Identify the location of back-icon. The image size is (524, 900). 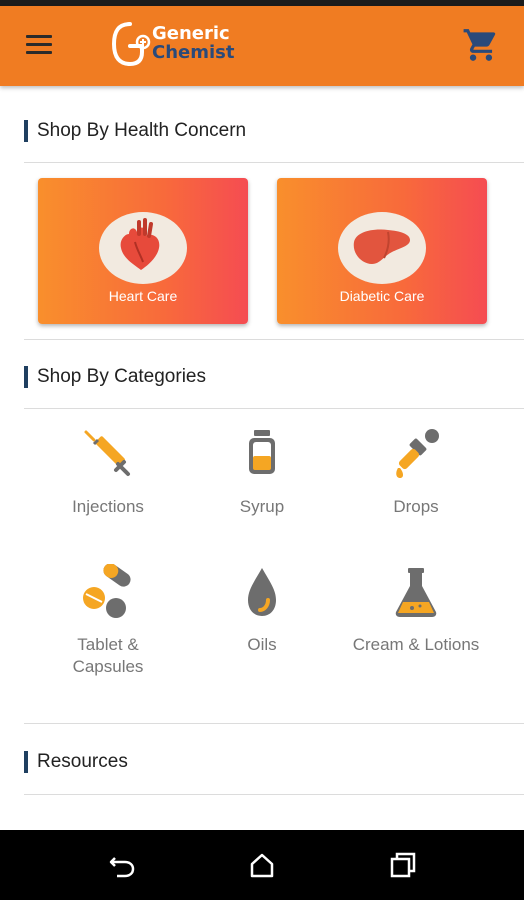
(122, 865).